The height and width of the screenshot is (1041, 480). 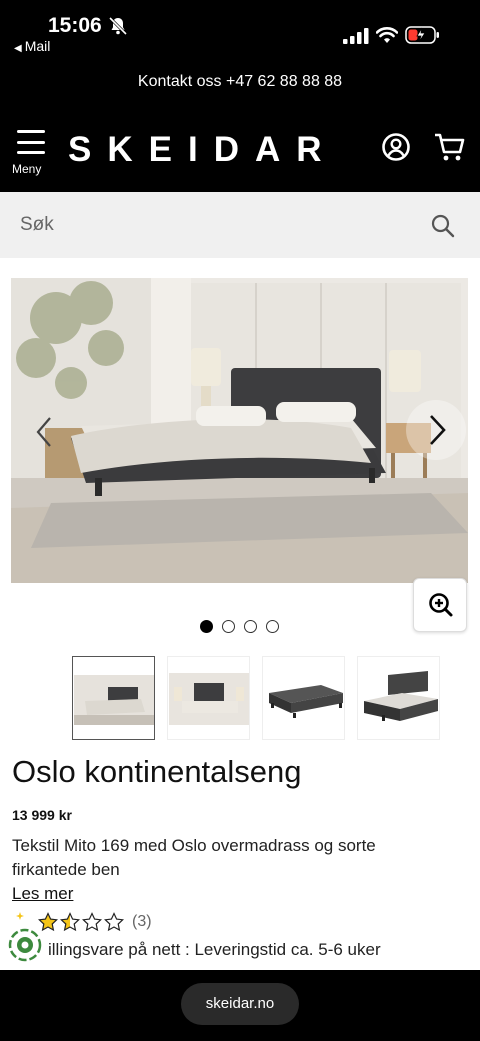 I want to click on zoom-button, so click(x=440, y=605).